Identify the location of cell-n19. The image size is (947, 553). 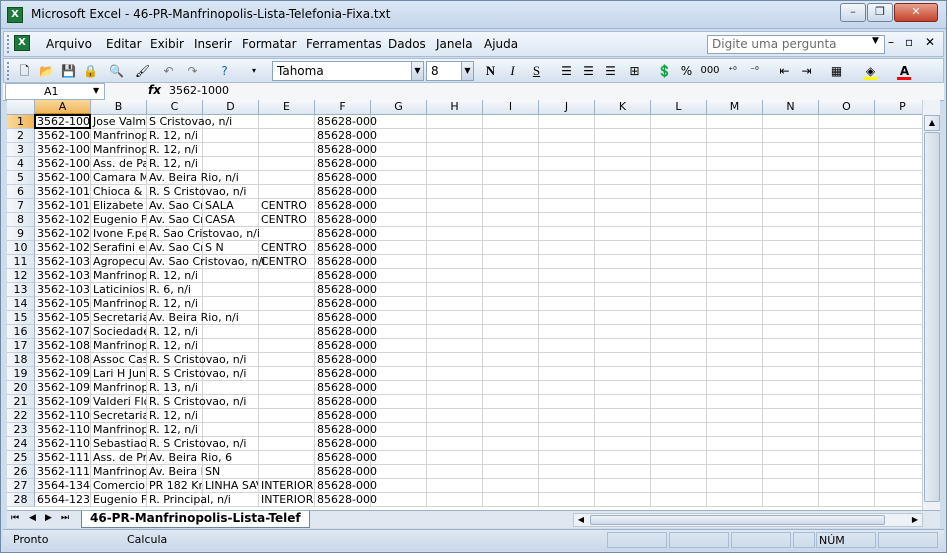
(791, 374).